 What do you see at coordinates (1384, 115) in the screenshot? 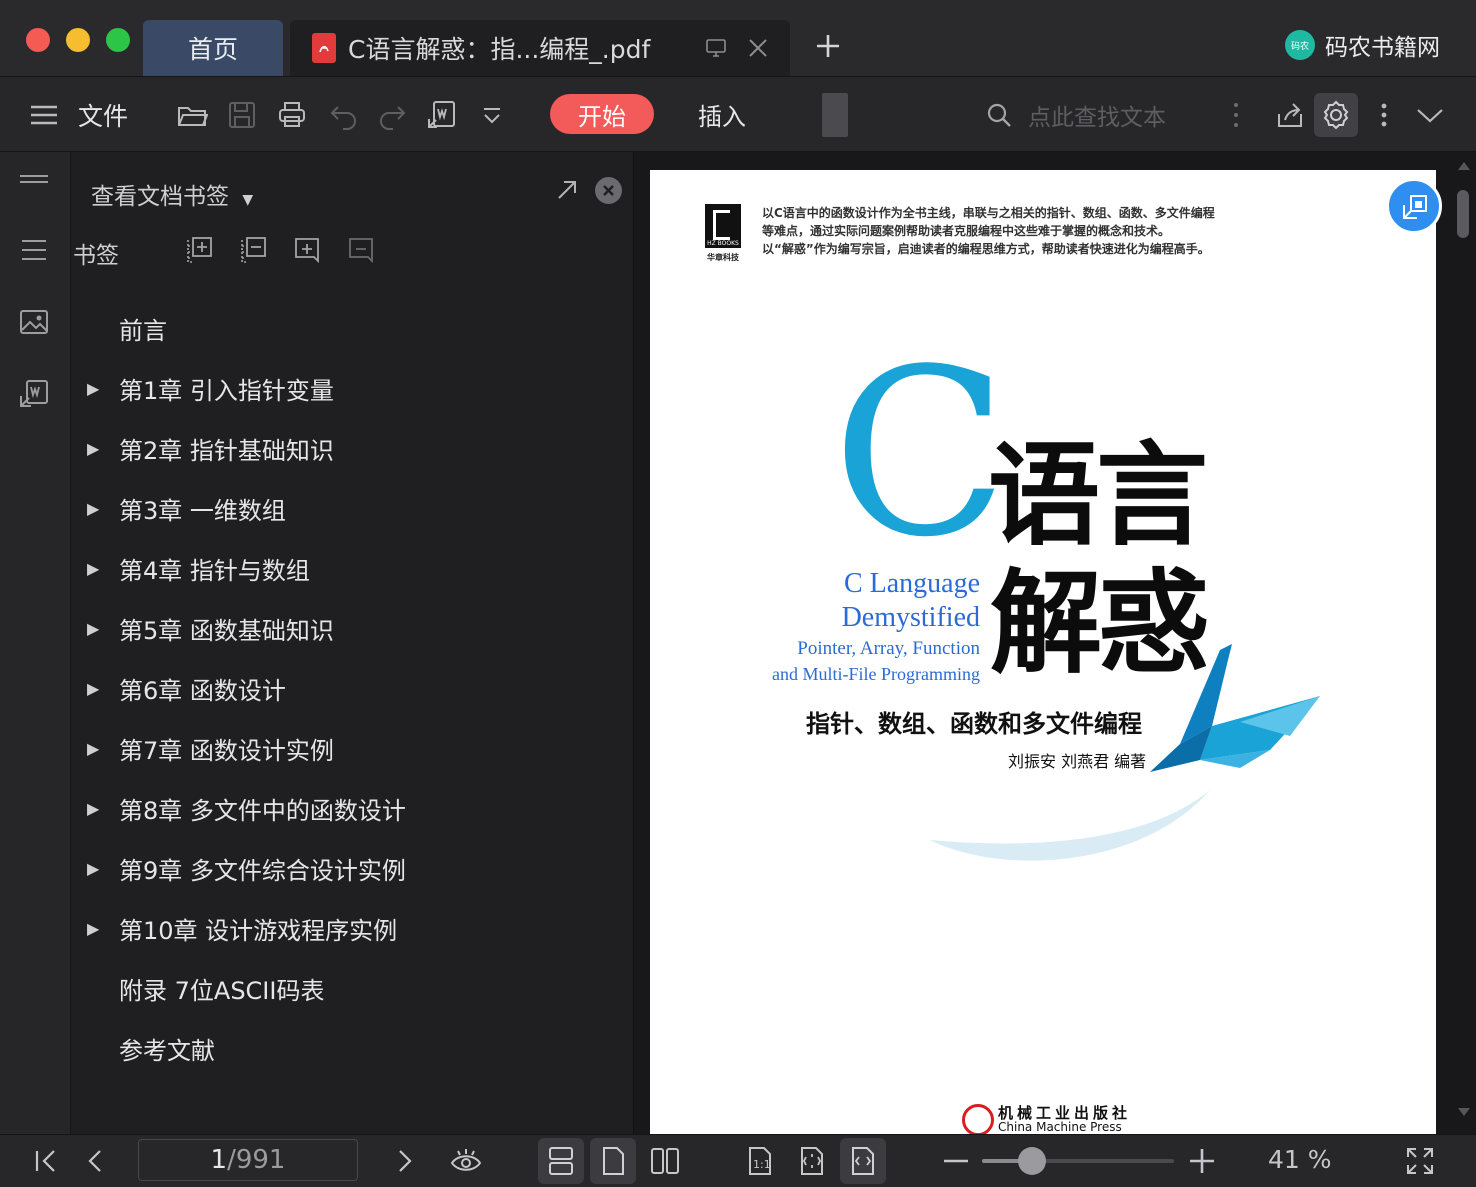
I see `more-options-icon` at bounding box center [1384, 115].